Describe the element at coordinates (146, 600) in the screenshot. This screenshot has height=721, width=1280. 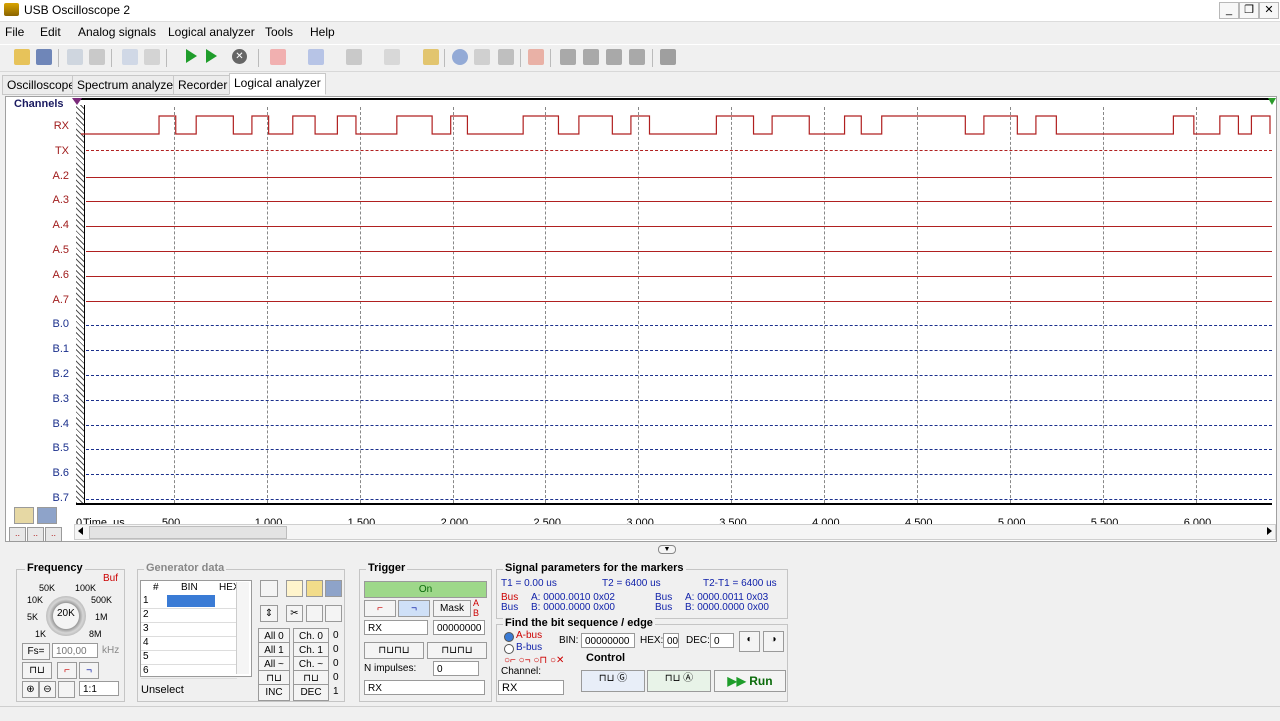
I see `generator-row: 1` at that location.